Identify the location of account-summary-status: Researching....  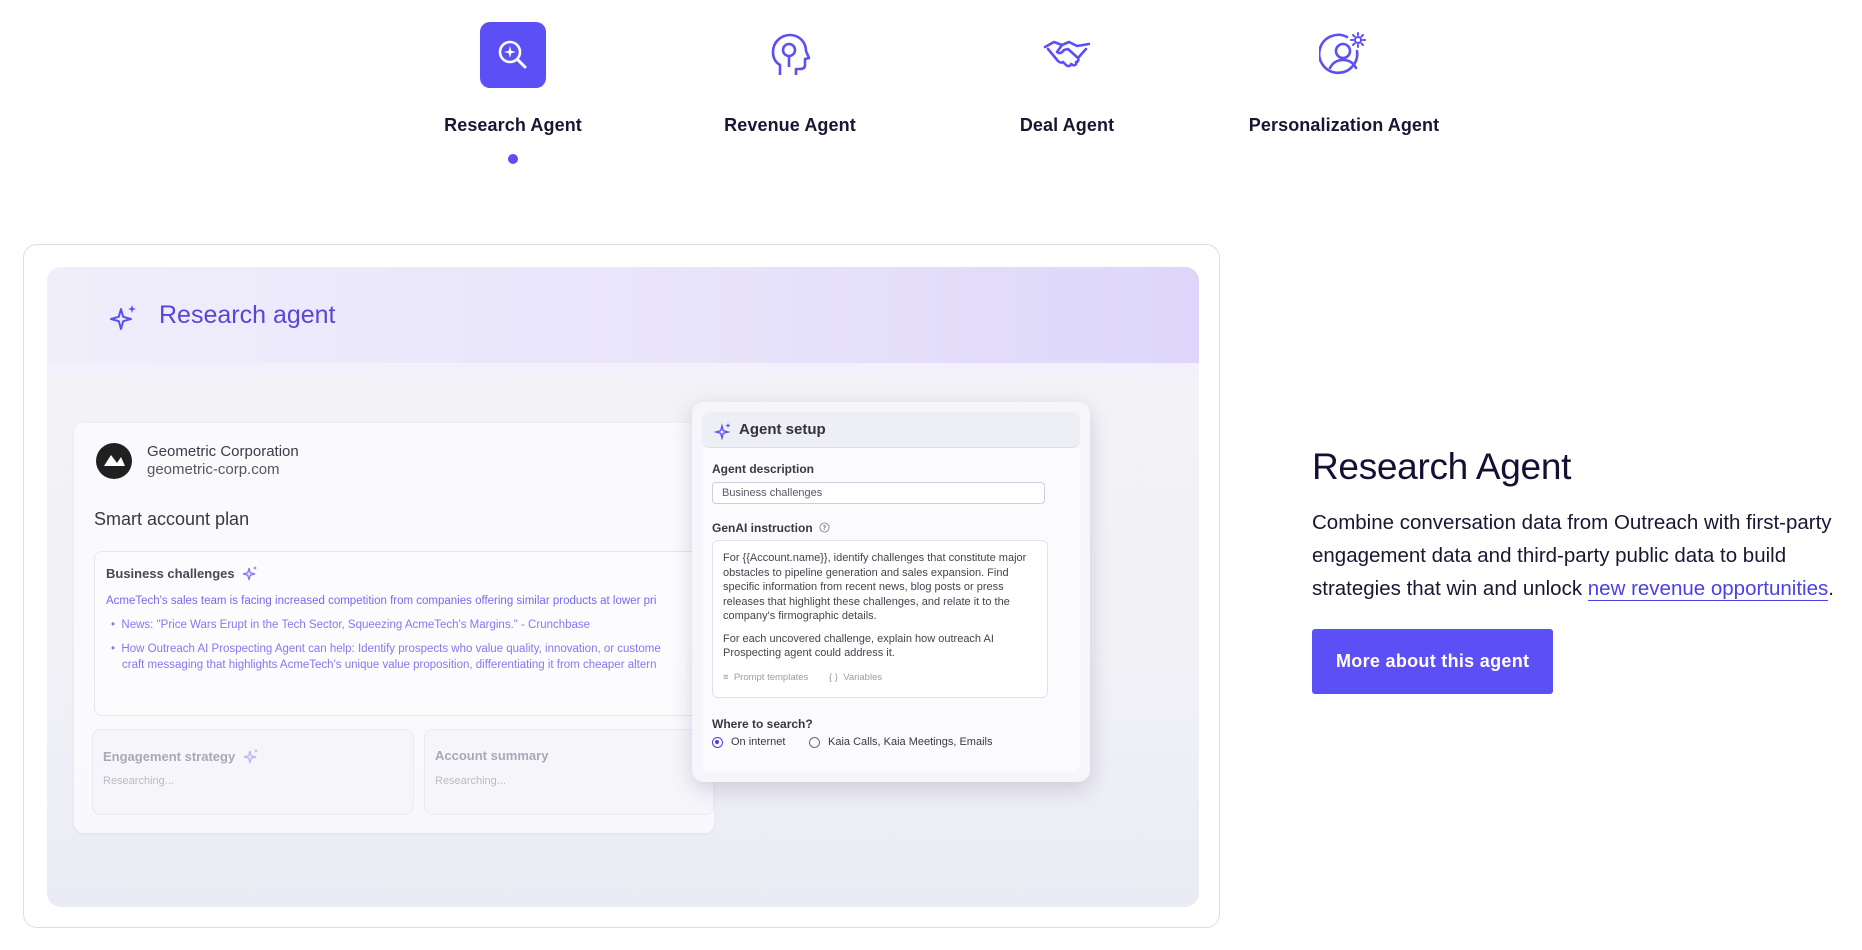
(470, 781).